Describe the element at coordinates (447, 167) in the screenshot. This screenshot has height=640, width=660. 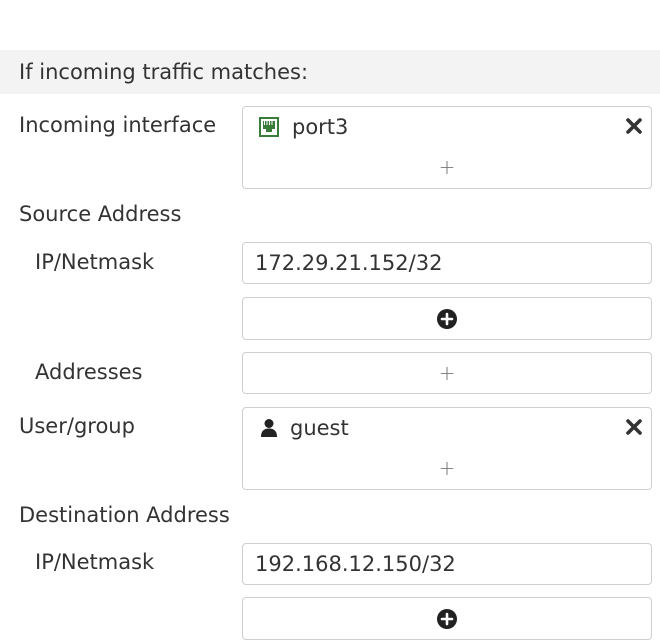
I see `add-interface-button: +` at that location.